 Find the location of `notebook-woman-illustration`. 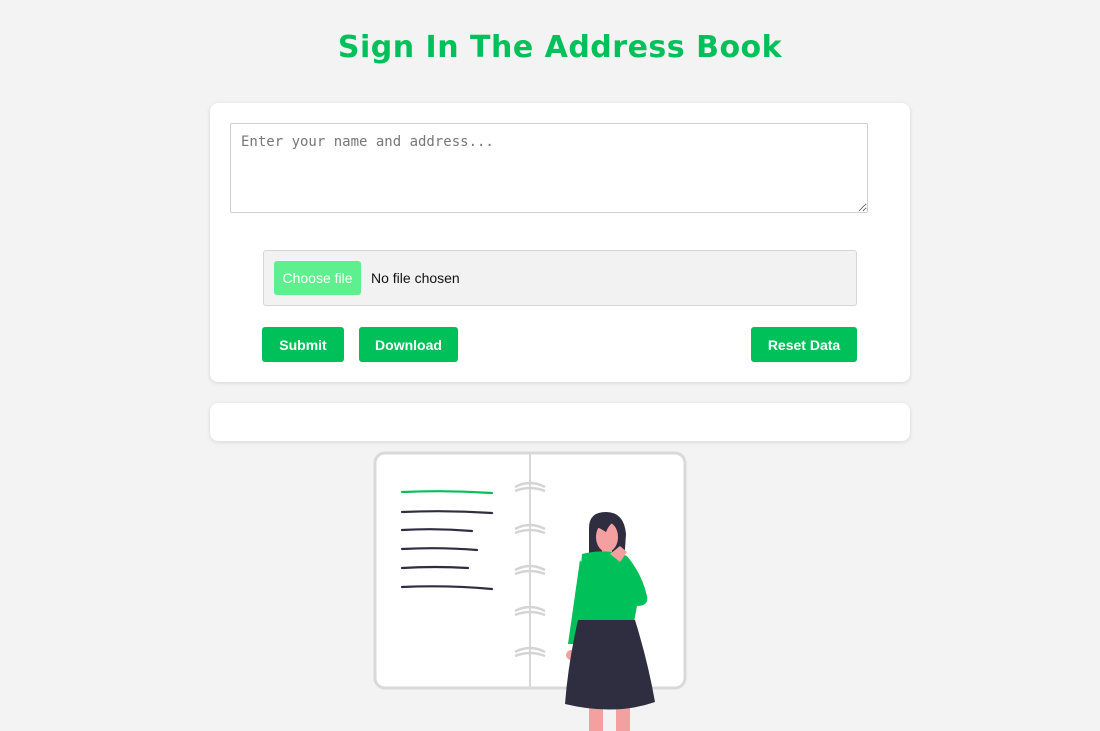

notebook-woman-illustration is located at coordinates (530, 591).